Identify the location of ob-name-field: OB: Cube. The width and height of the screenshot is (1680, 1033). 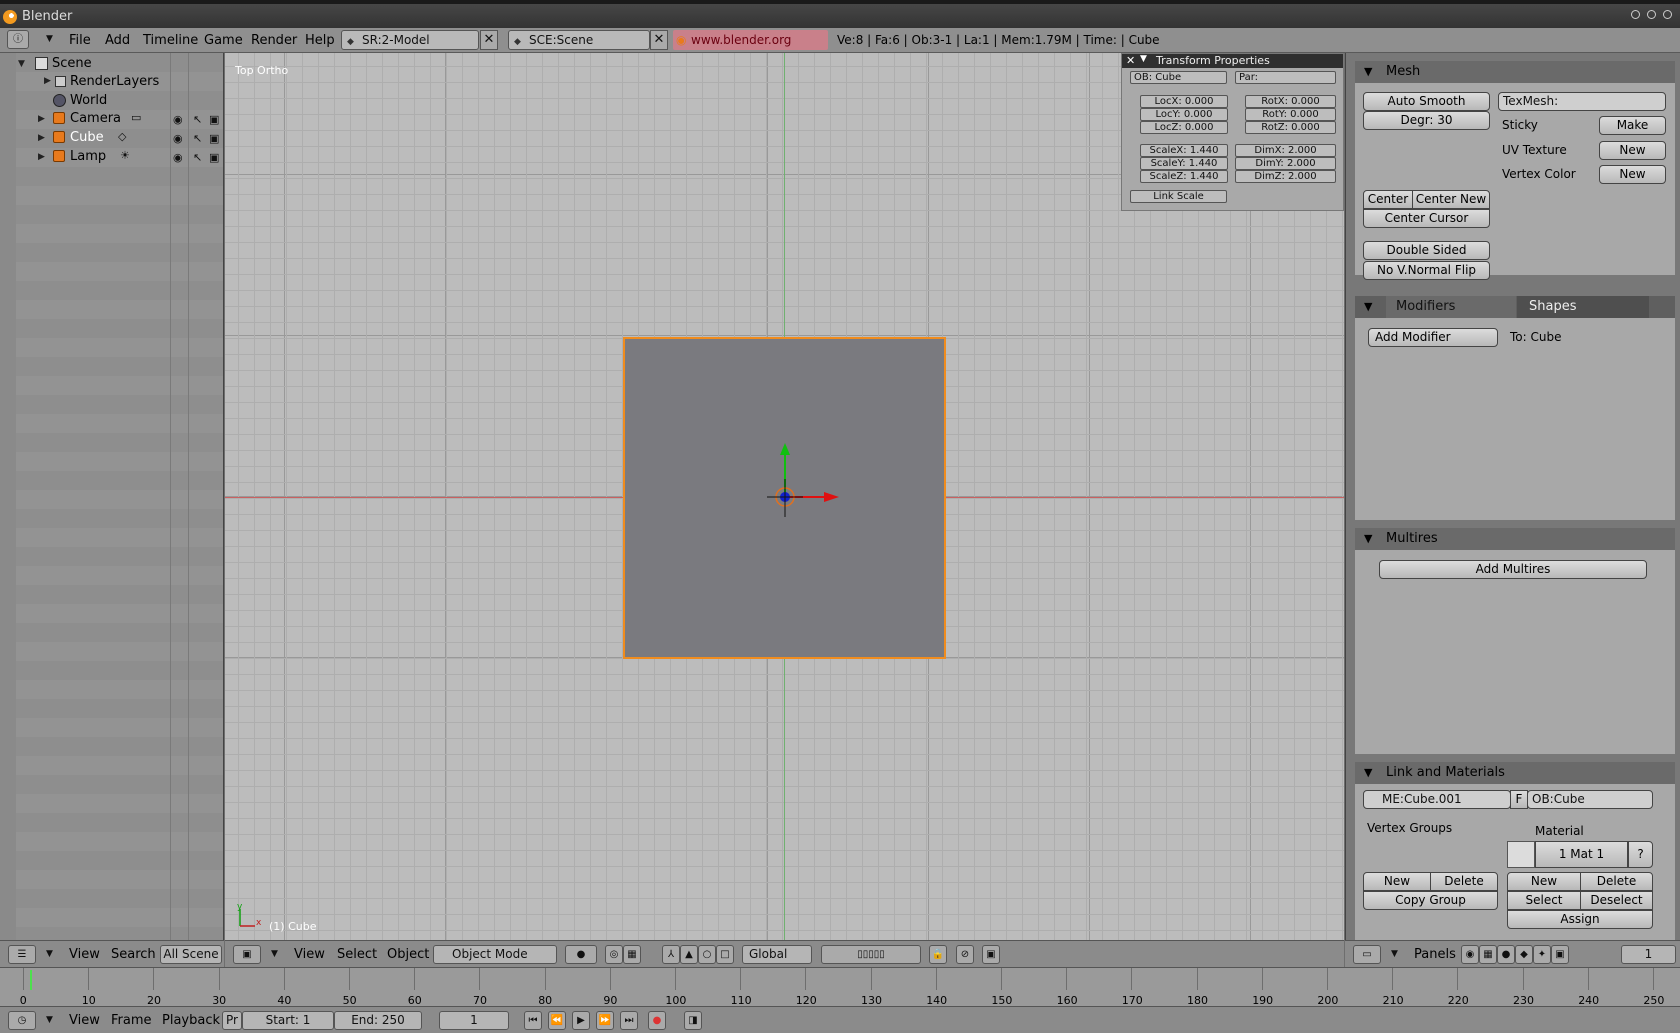
(1178, 77).